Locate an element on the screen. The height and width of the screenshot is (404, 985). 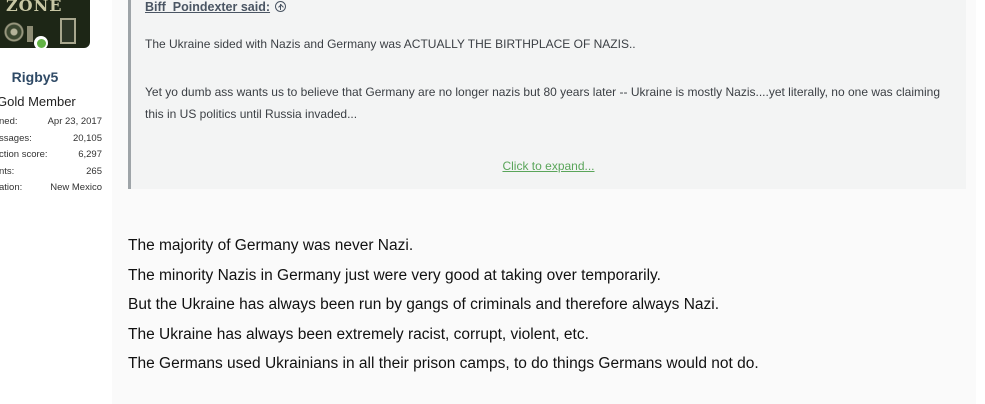
arrow-up-icon is located at coordinates (281, 6).